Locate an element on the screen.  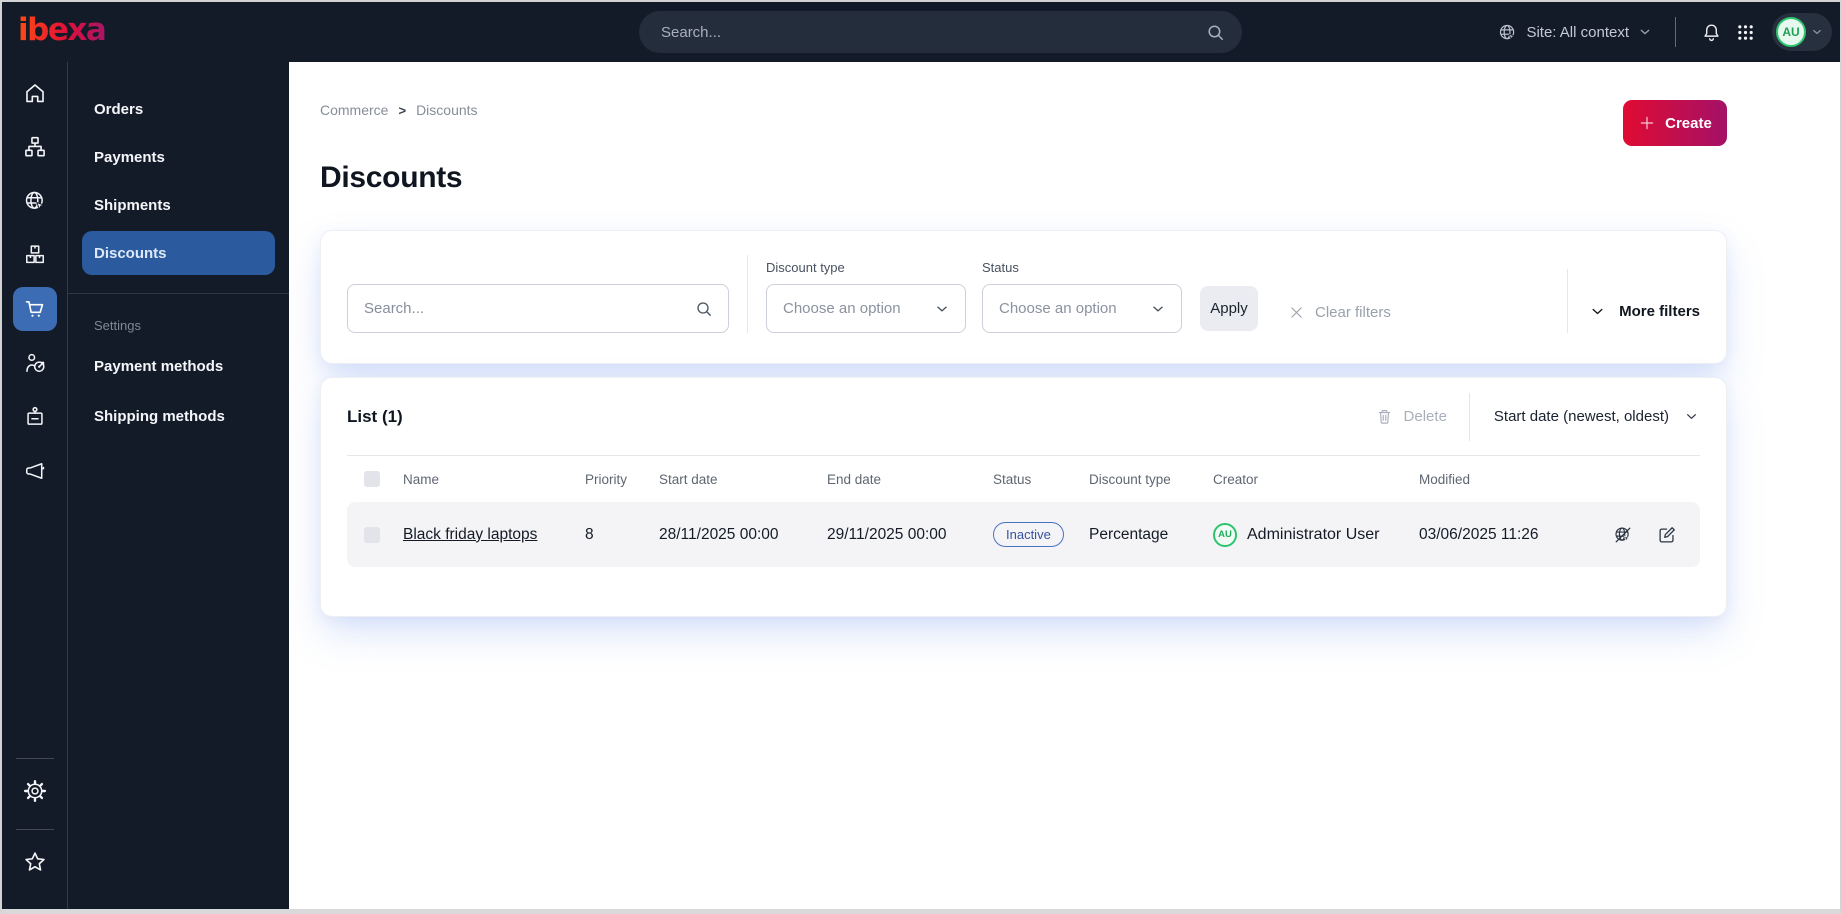
discount-name-link: Black friday laptops is located at coordinates (494, 535).